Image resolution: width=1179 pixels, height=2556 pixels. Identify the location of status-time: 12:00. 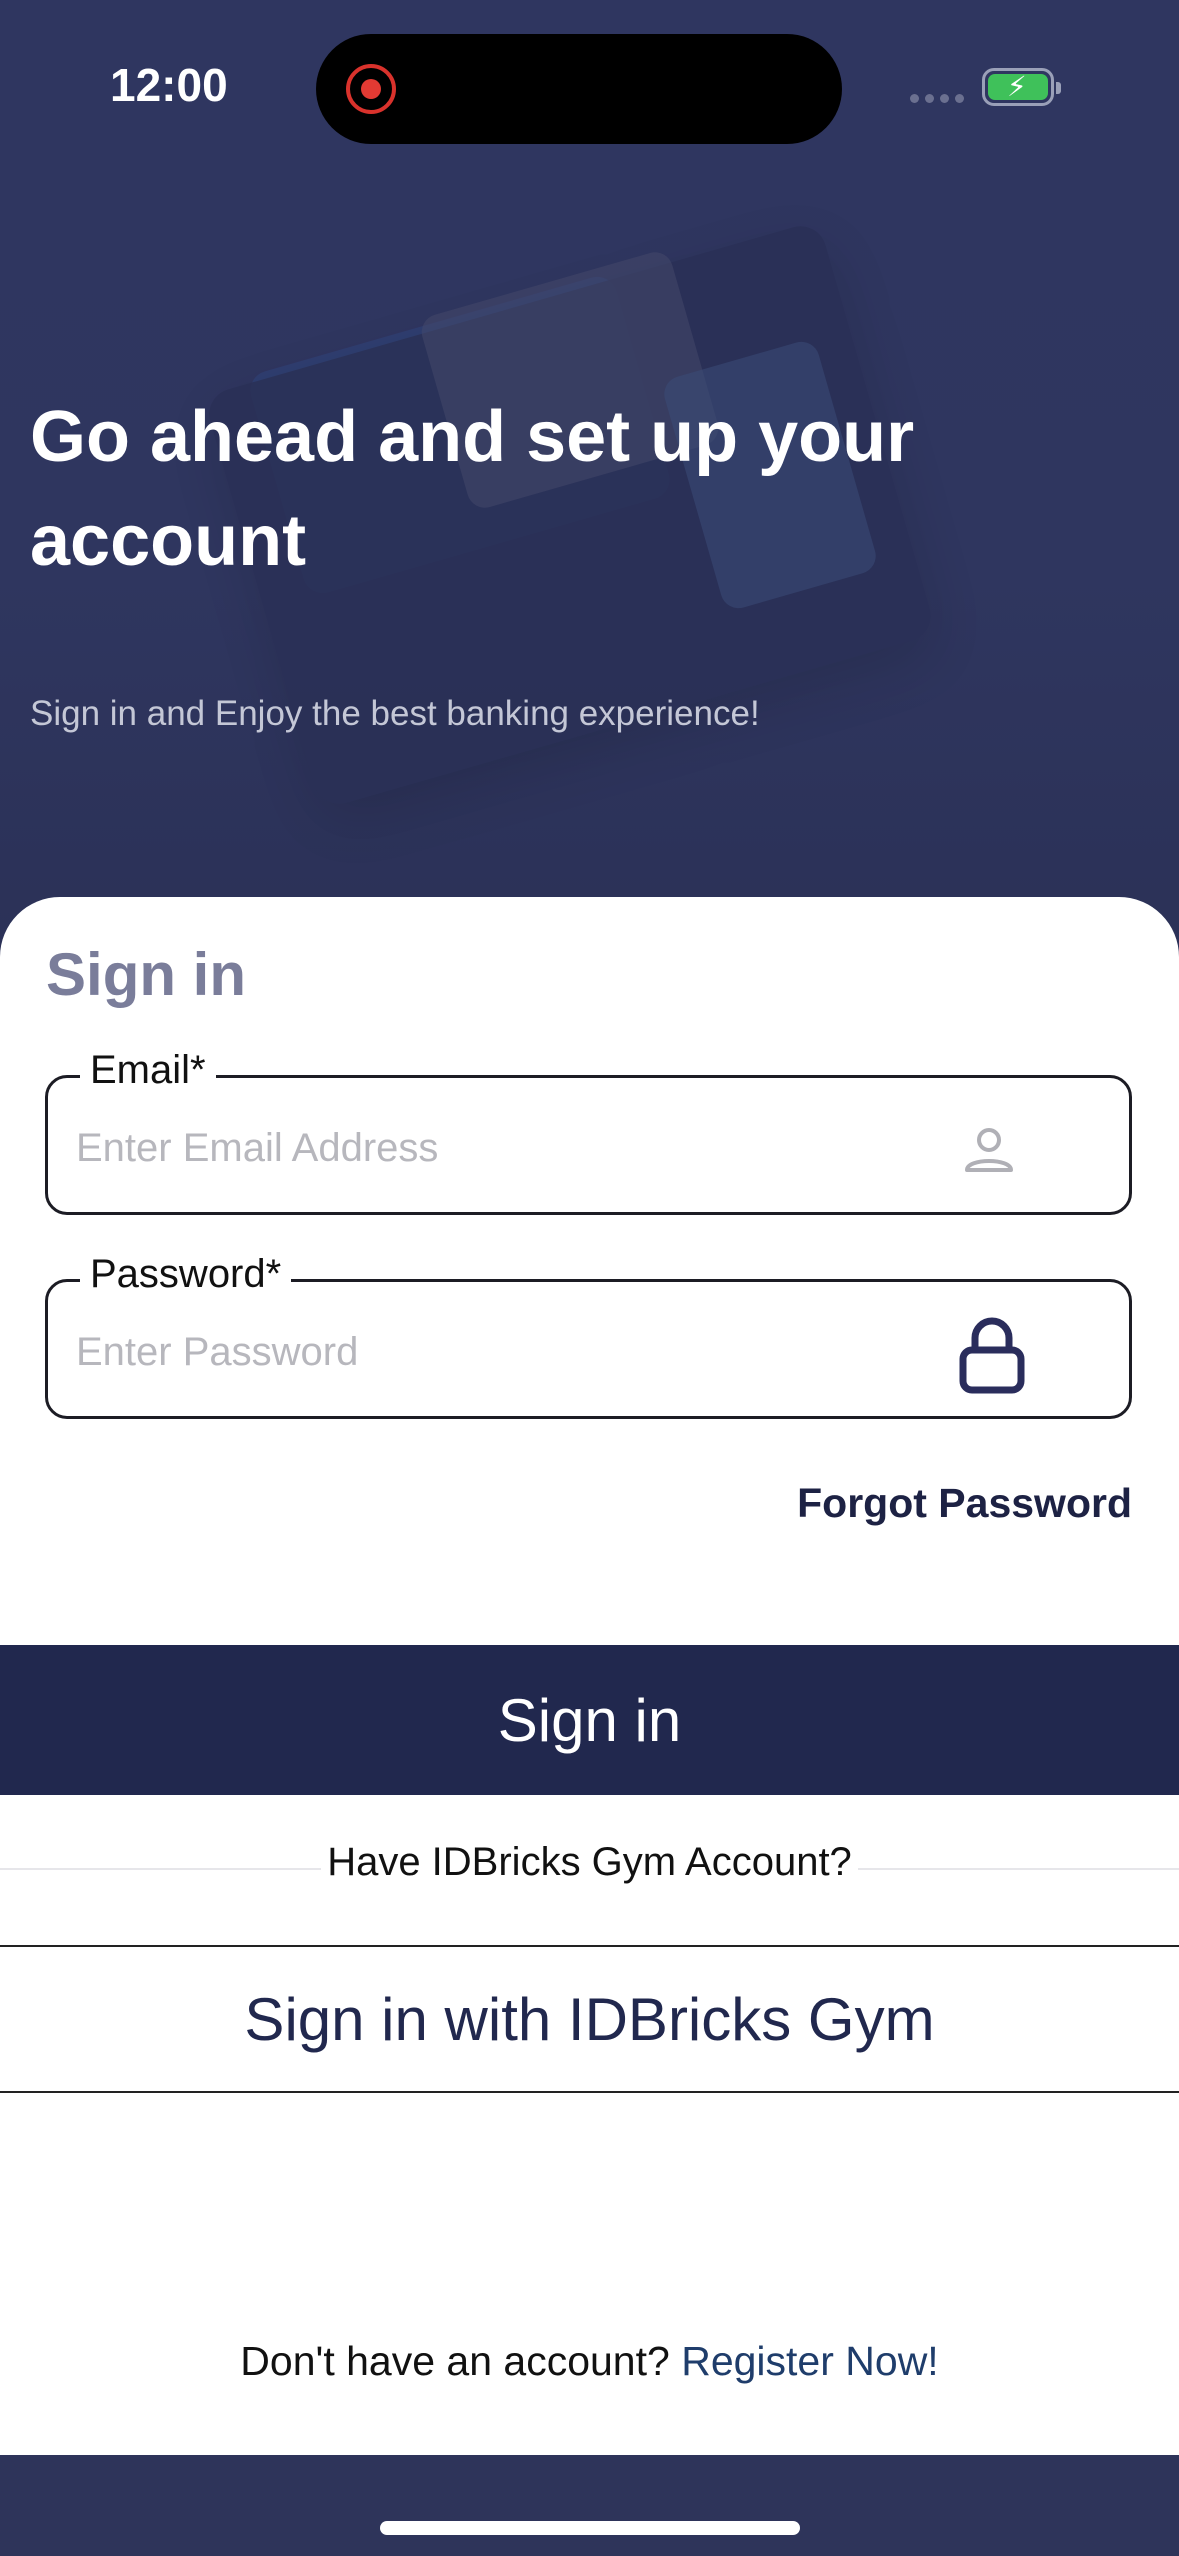
(169, 85).